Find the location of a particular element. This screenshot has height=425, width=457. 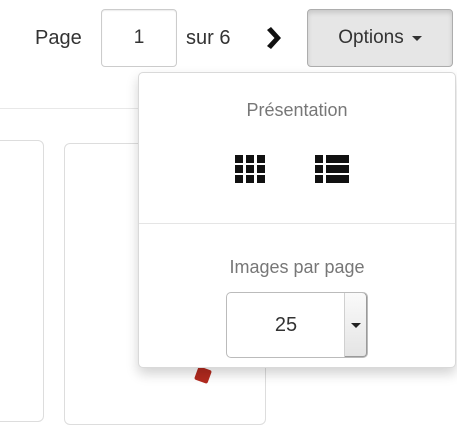

result-card is located at coordinates (22, 281).